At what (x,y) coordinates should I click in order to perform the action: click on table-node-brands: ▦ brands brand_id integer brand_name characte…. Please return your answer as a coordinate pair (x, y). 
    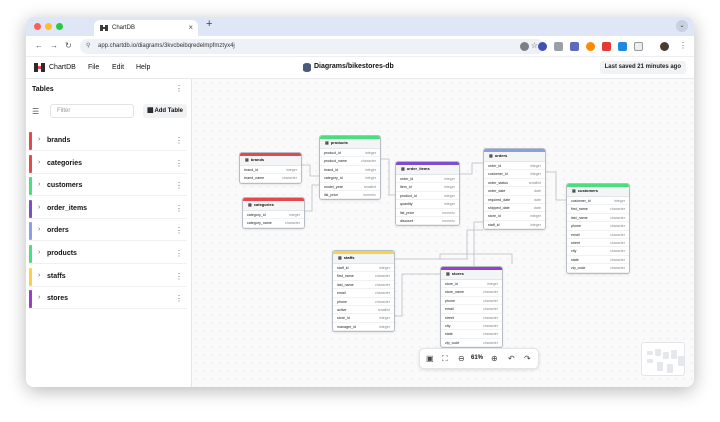
    Looking at the image, I should click on (270, 168).